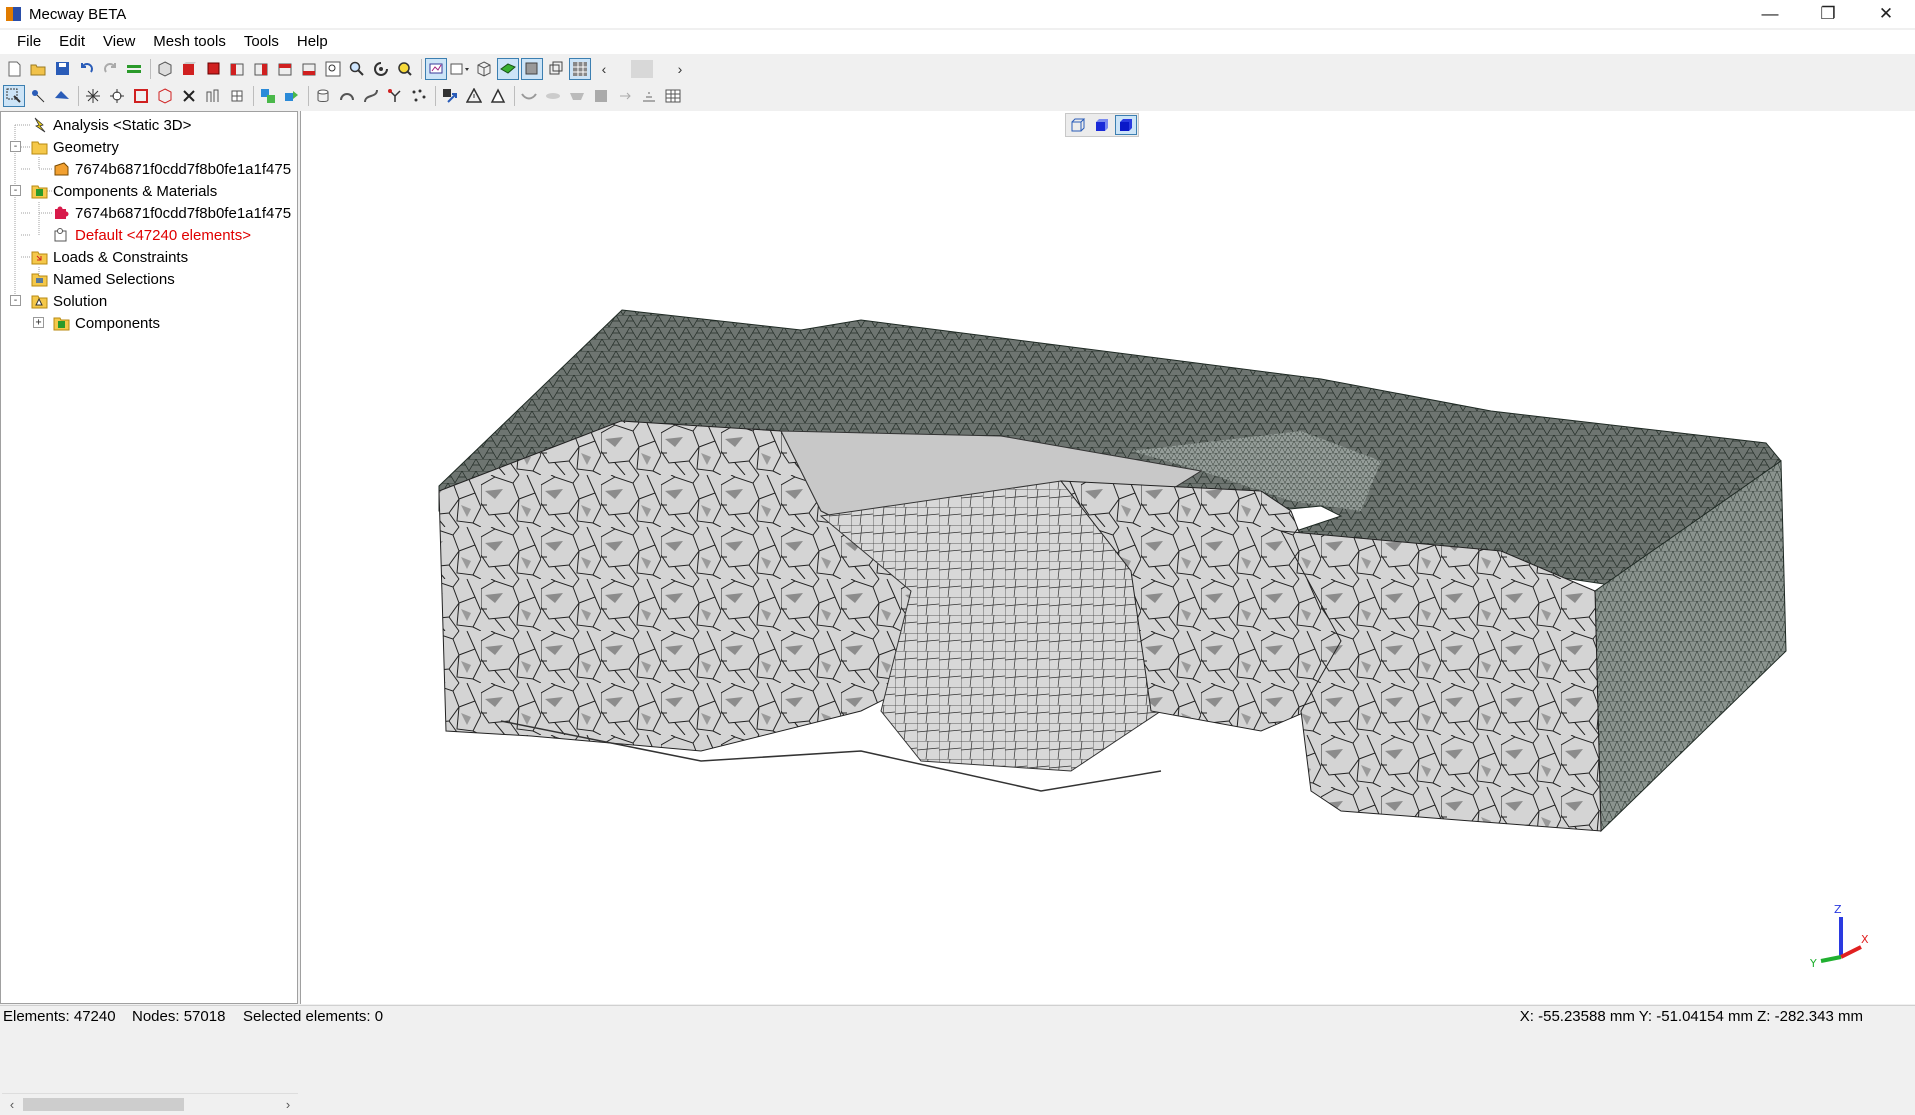  What do you see at coordinates (323, 96) in the screenshot?
I see `cylinder-button` at bounding box center [323, 96].